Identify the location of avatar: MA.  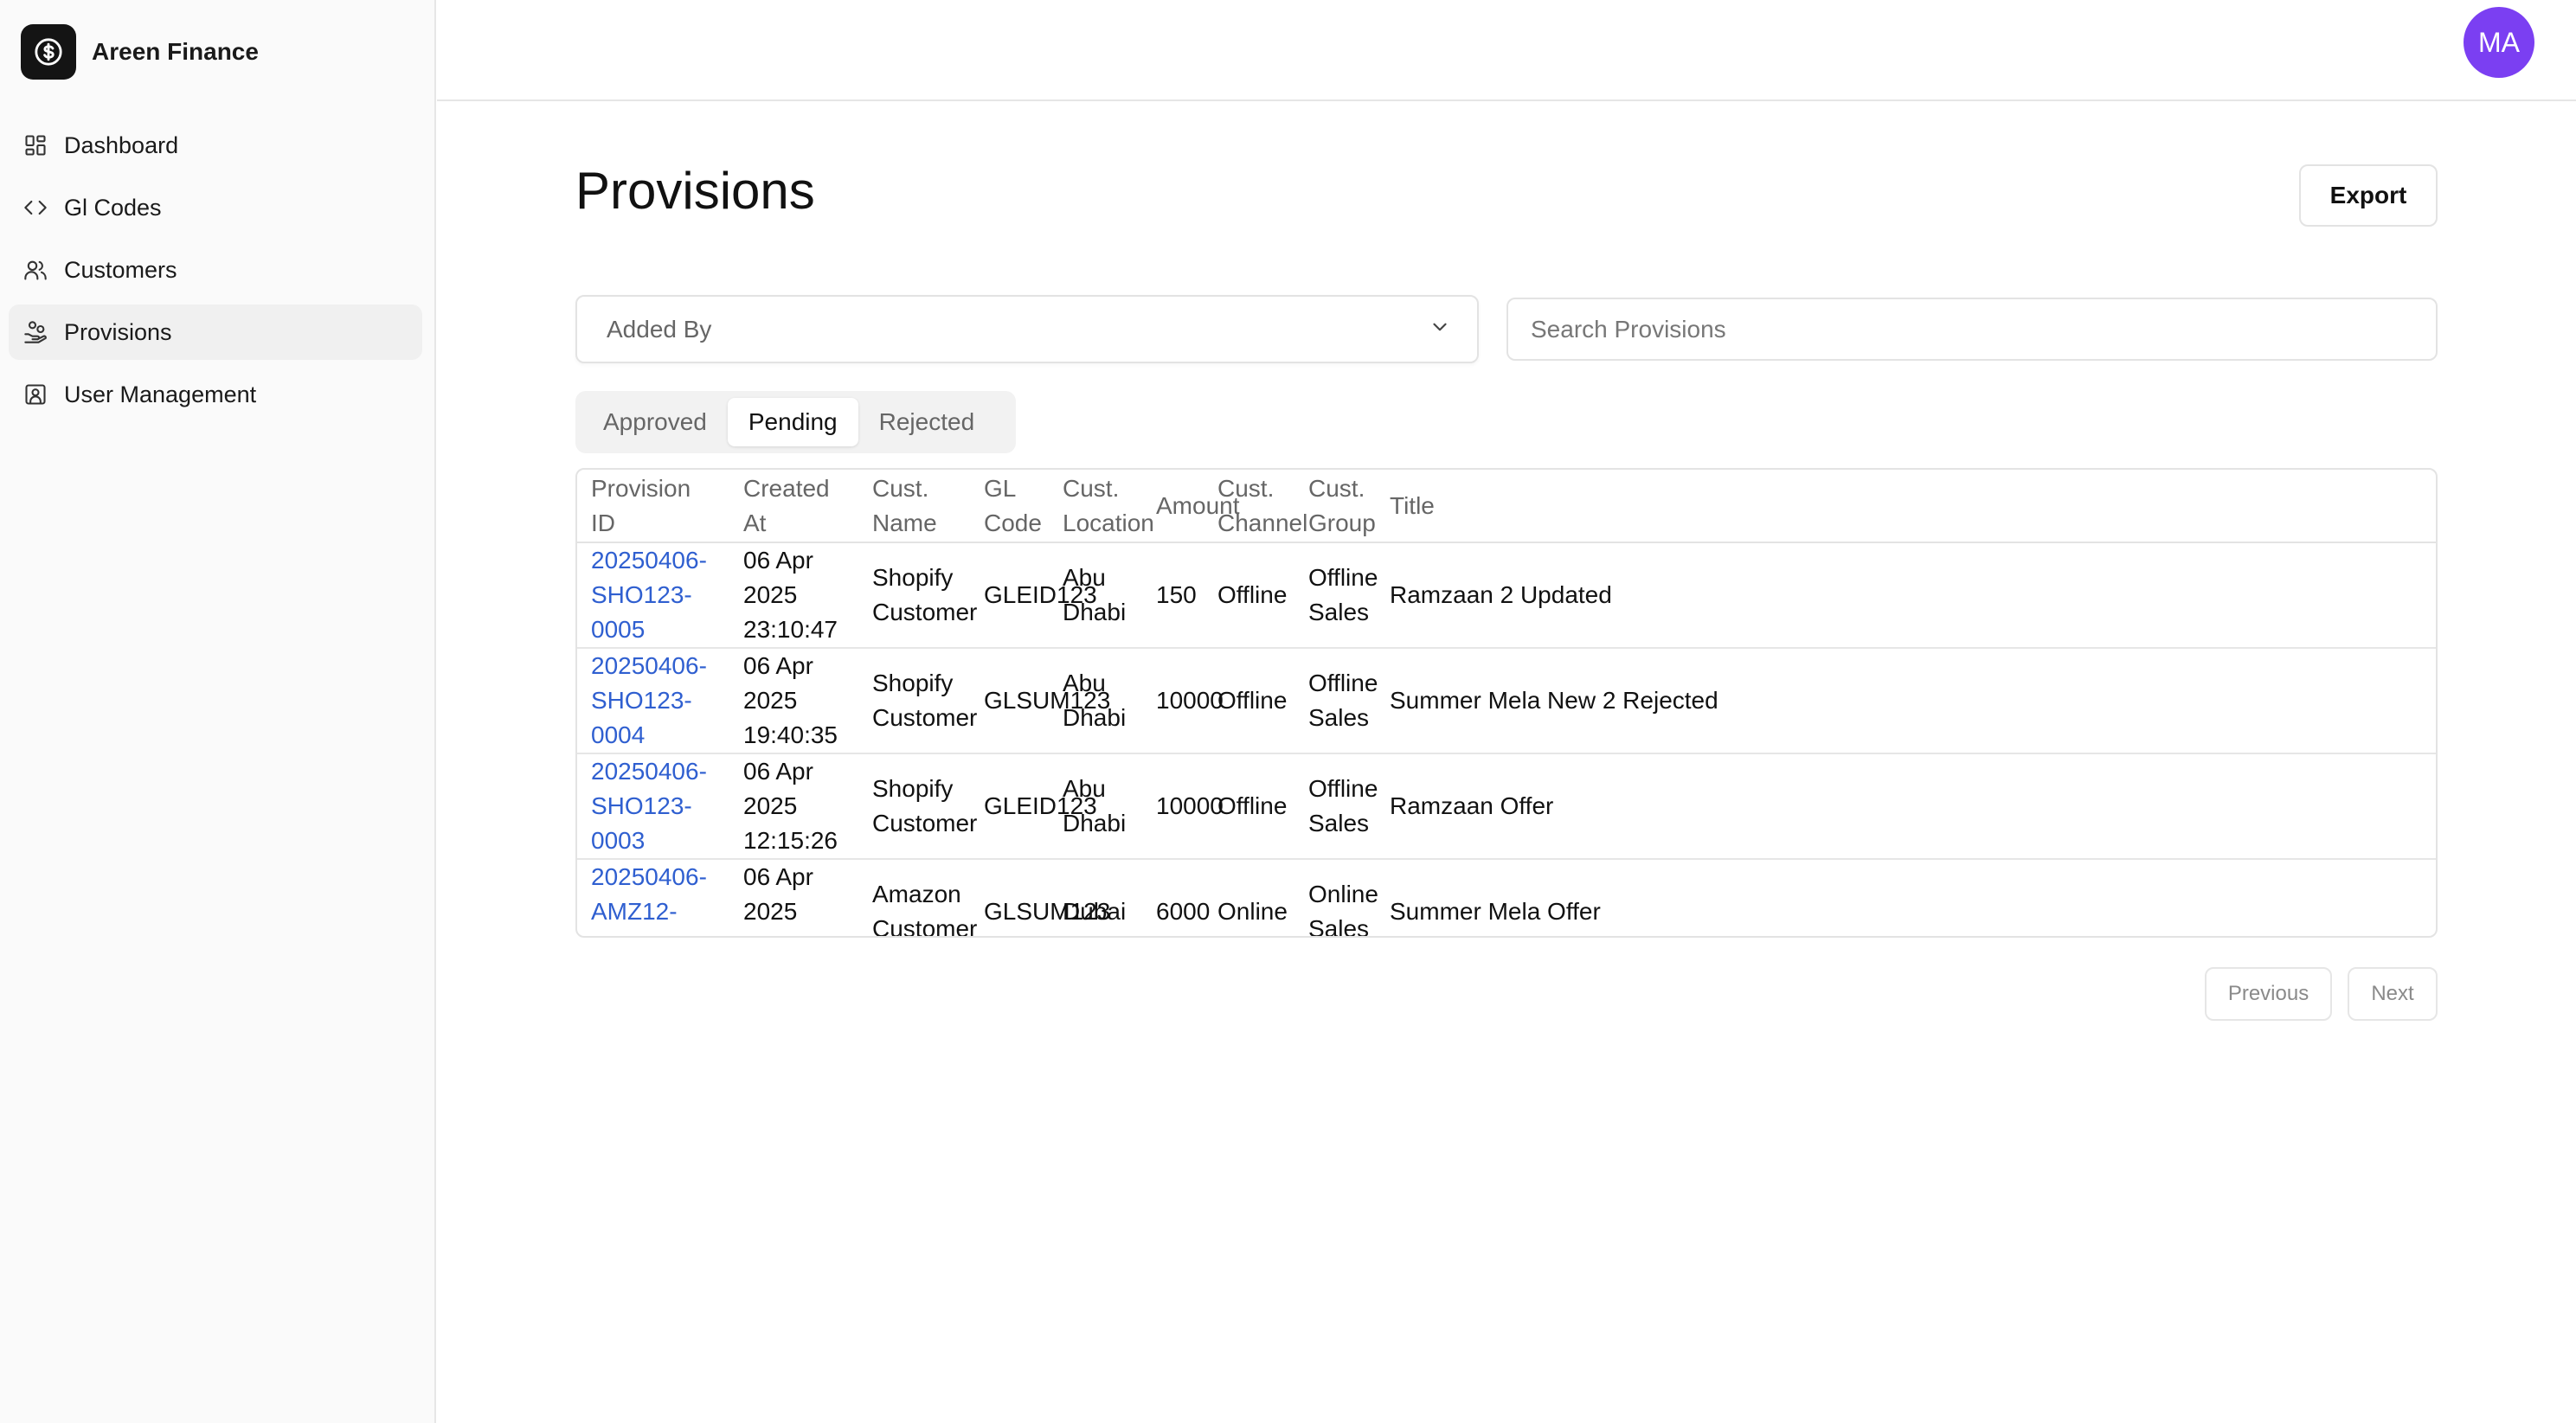
(2499, 42).